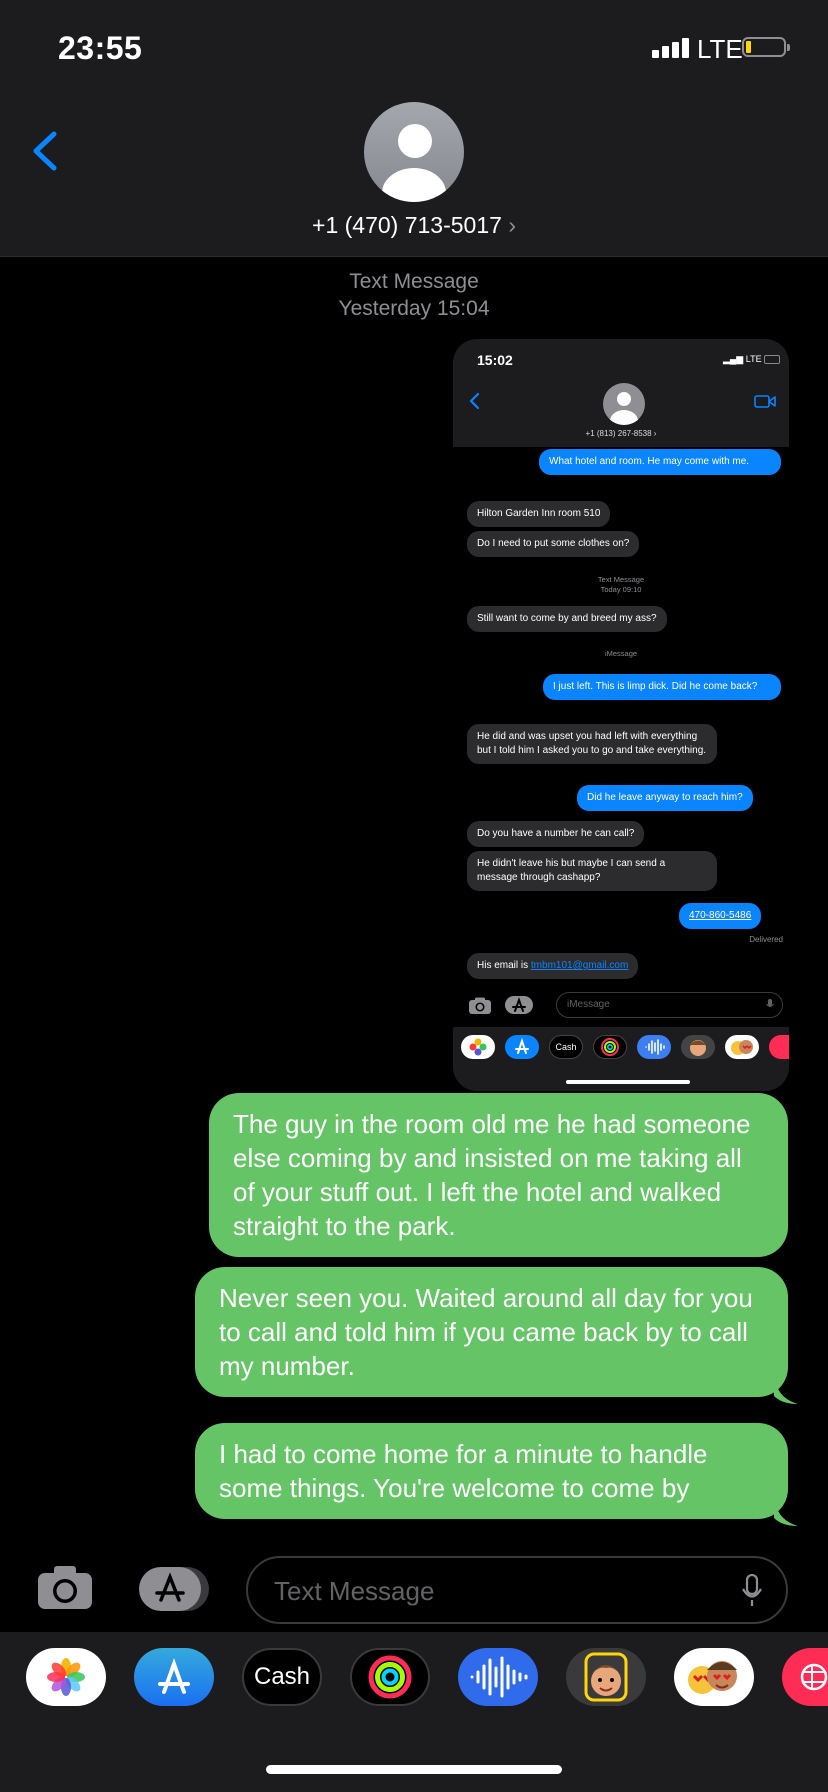 Image resolution: width=828 pixels, height=1792 pixels. I want to click on app-store-button, so click(175, 1589).